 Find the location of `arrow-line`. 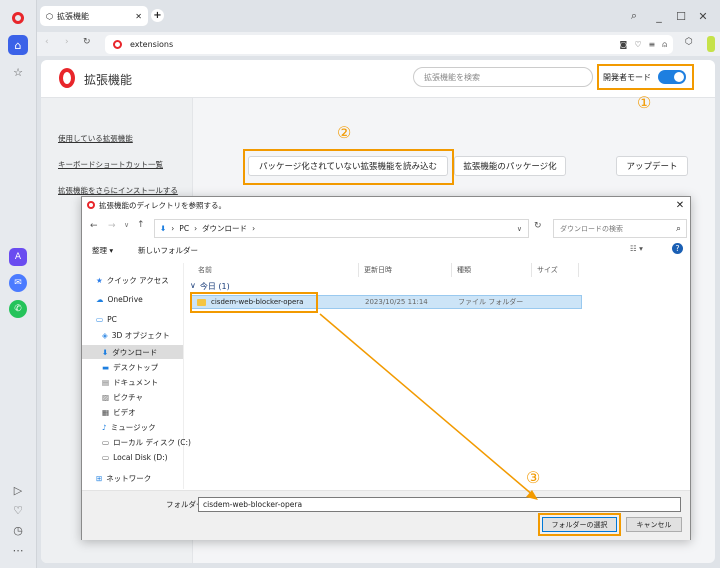

arrow-line is located at coordinates (427, 405).